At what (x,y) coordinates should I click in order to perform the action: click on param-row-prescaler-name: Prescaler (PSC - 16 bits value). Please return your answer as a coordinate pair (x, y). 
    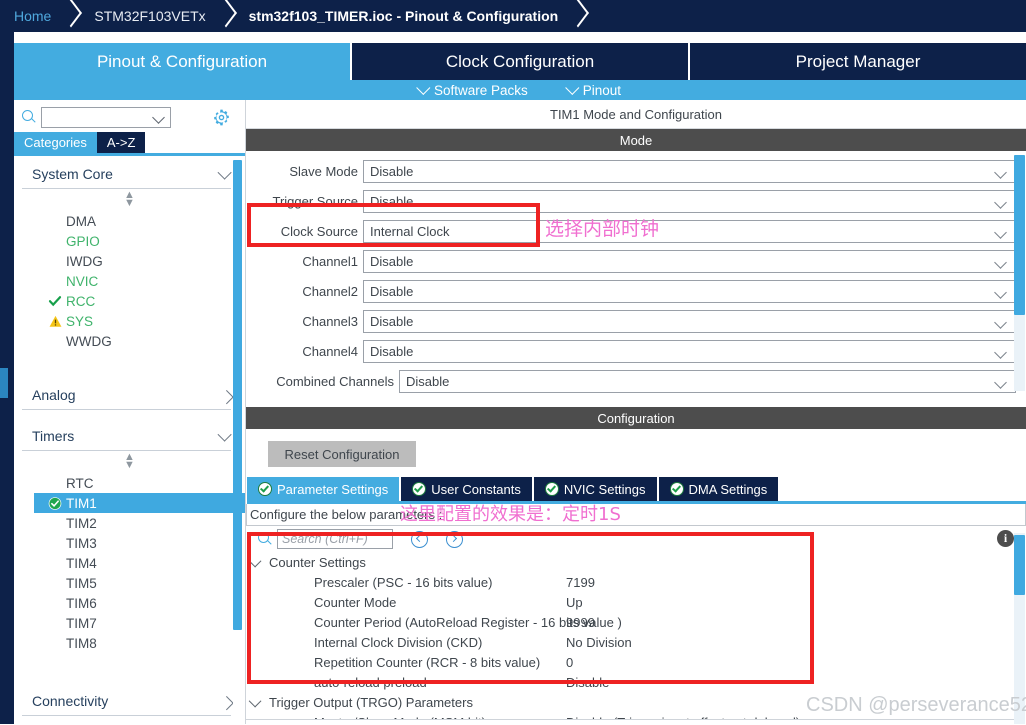
    Looking at the image, I should click on (403, 582).